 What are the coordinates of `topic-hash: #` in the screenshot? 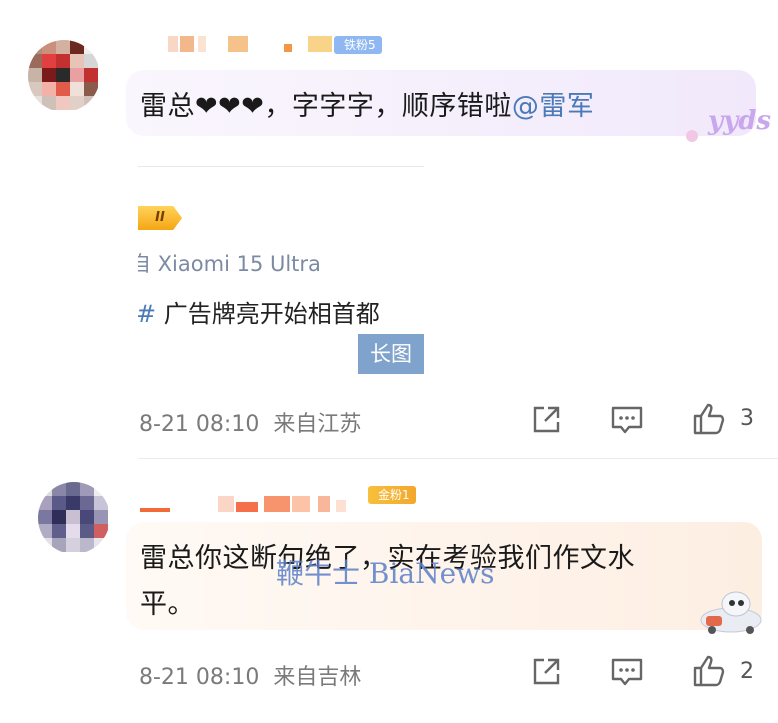 It's located at (147, 314).